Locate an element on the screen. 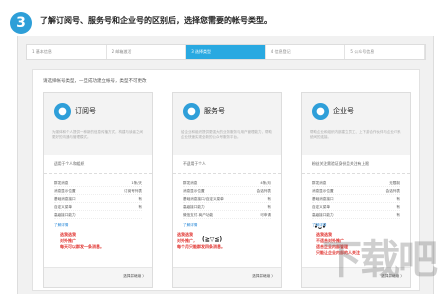  feature-row: 群发消息 4条/月 is located at coordinates (227, 184).